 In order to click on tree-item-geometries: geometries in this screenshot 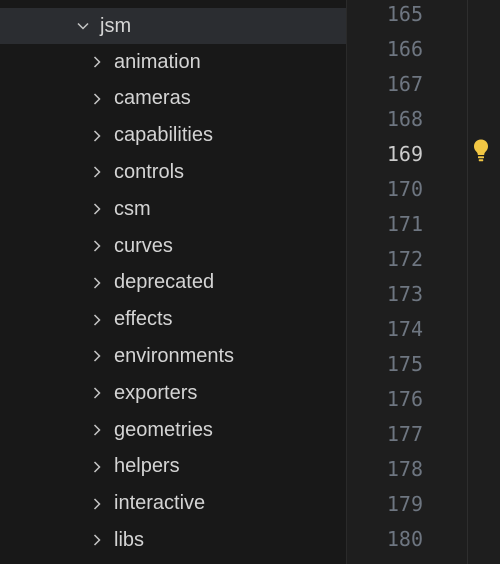, I will do `click(173, 430)`.